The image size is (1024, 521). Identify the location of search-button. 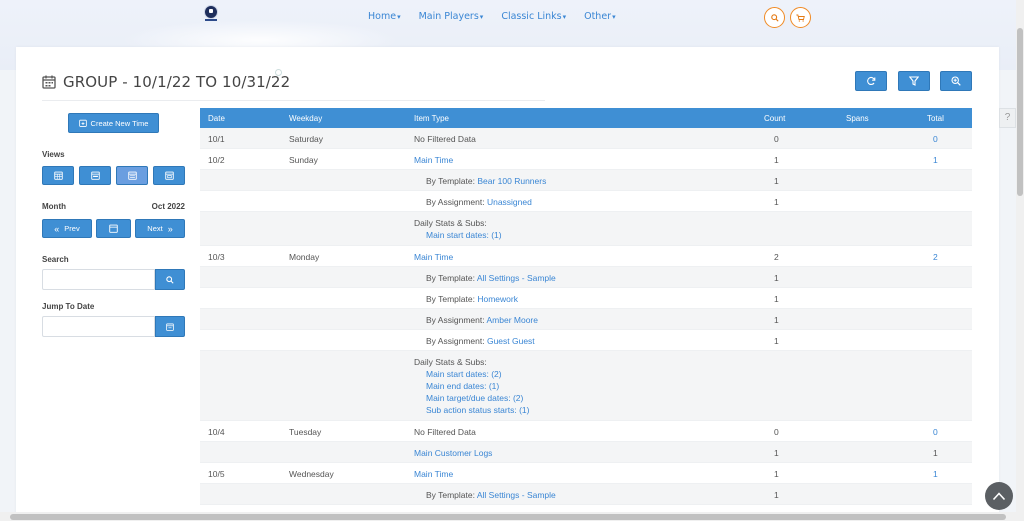
(774, 17).